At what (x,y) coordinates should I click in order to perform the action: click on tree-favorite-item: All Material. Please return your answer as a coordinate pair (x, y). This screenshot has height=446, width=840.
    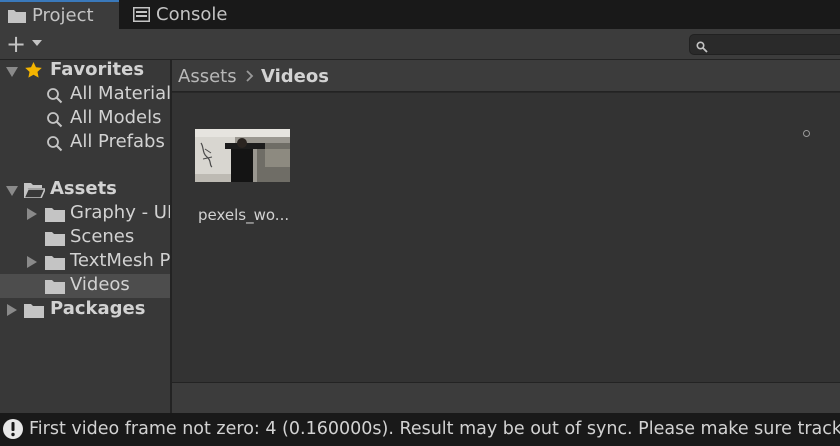
    Looking at the image, I should click on (85, 95).